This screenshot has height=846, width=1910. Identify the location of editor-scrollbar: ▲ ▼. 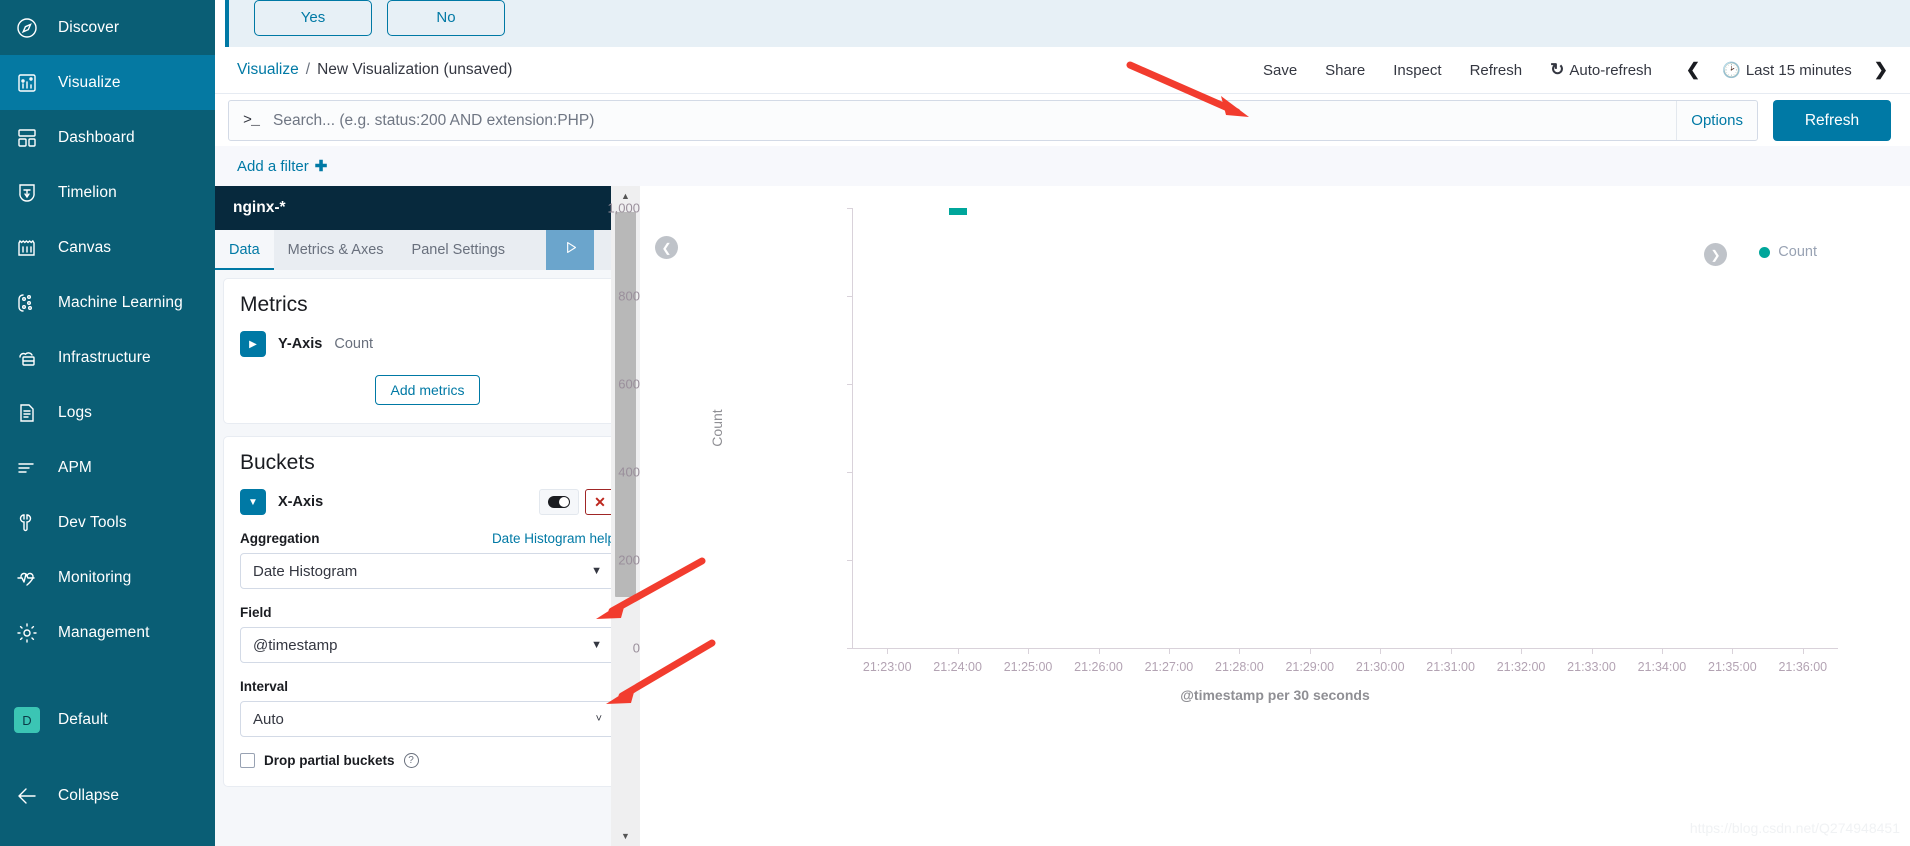
(625, 516).